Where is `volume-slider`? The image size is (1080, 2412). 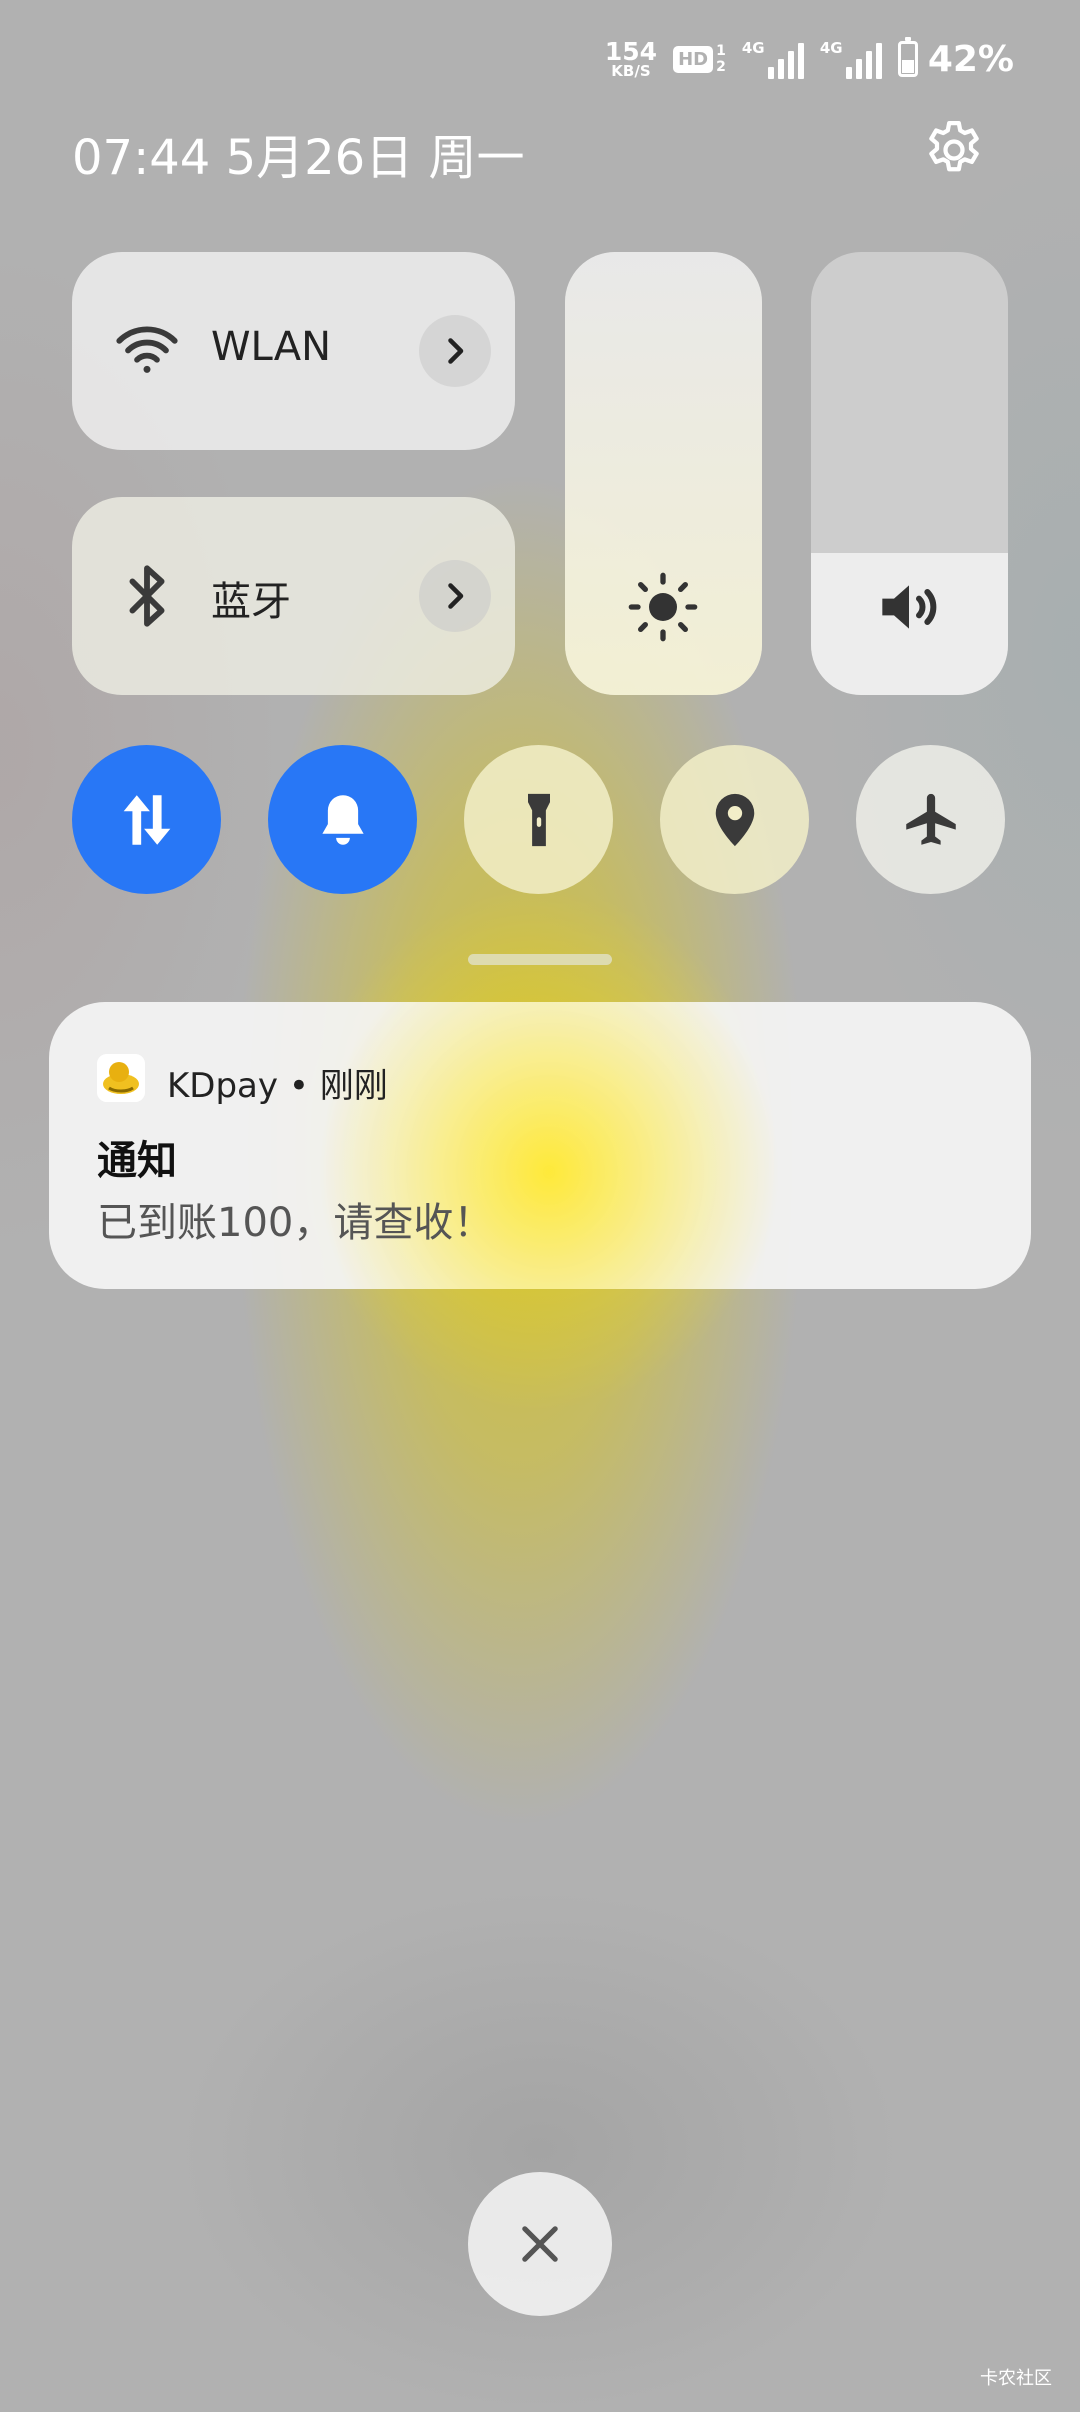 volume-slider is located at coordinates (909, 473).